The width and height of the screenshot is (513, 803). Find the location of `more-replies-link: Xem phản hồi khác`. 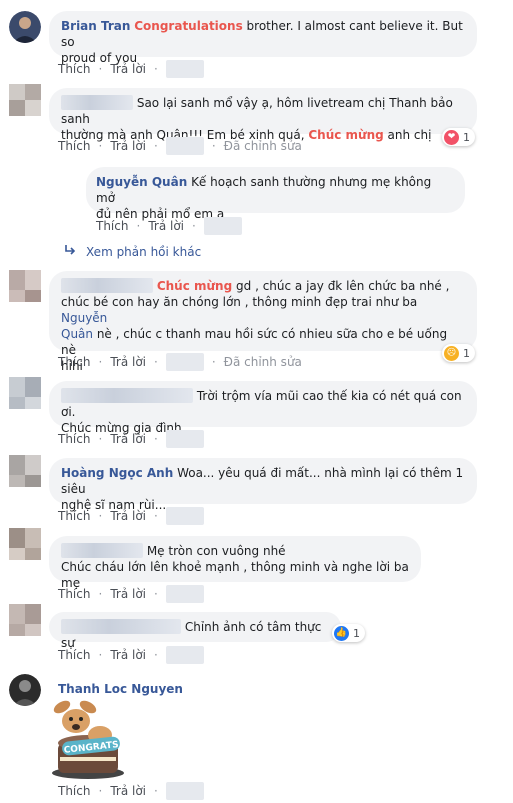

more-replies-link: Xem phản hồi khác is located at coordinates (132, 251).